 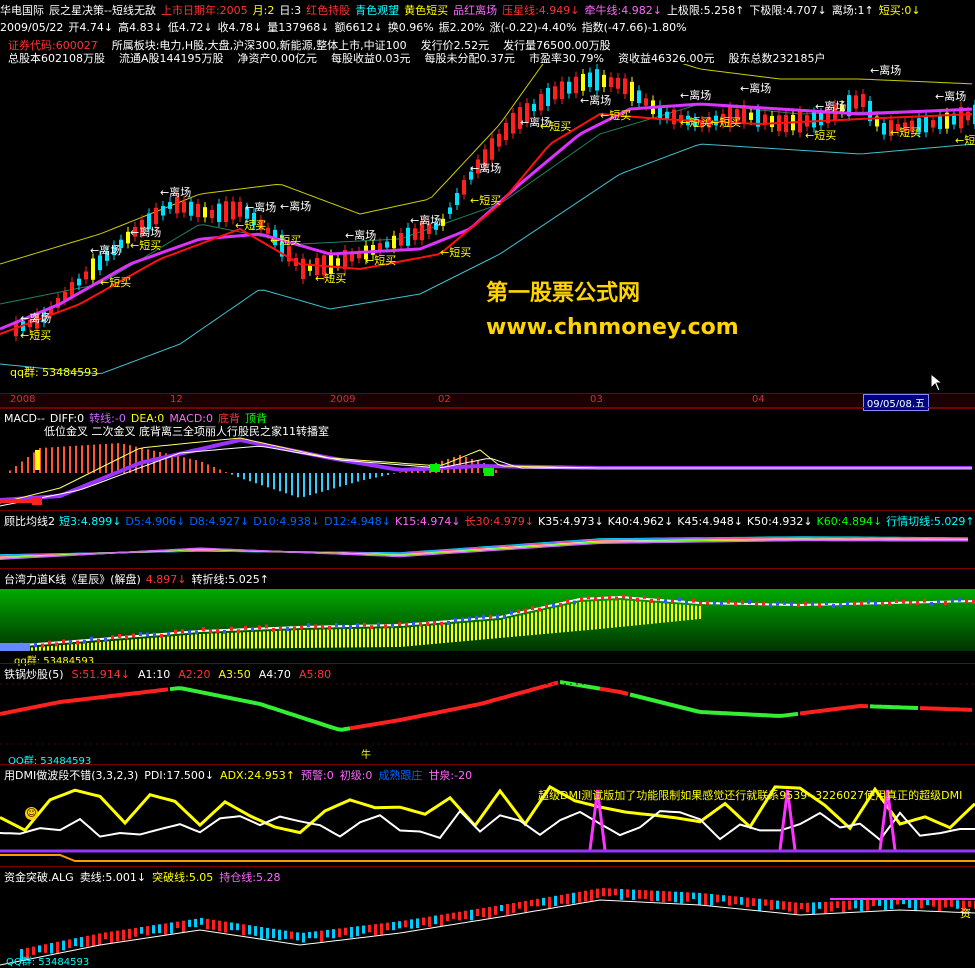 What do you see at coordinates (640, 521) in the screenshot?
I see `label-item: K40:4.962↓` at bounding box center [640, 521].